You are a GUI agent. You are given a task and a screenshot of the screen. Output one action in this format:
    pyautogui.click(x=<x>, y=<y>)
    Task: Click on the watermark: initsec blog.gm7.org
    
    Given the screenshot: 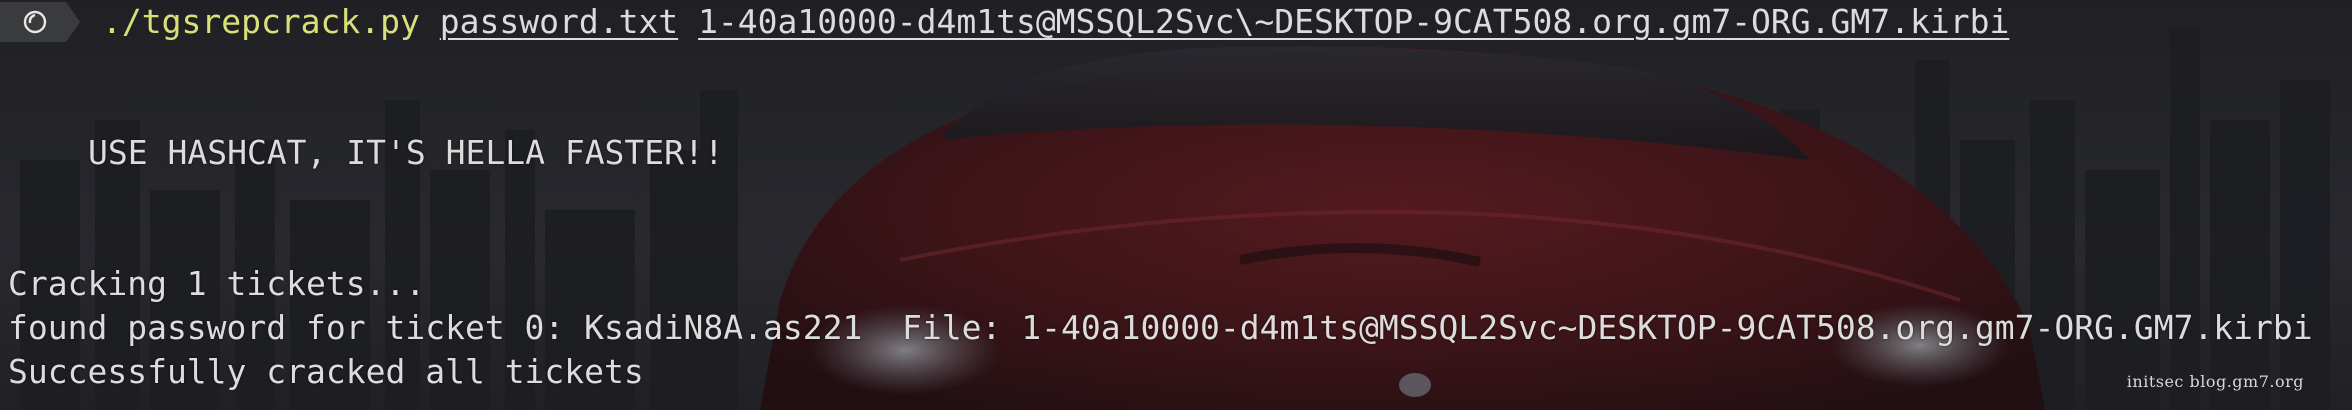 What is the action you would take?
    pyautogui.click(x=2215, y=381)
    